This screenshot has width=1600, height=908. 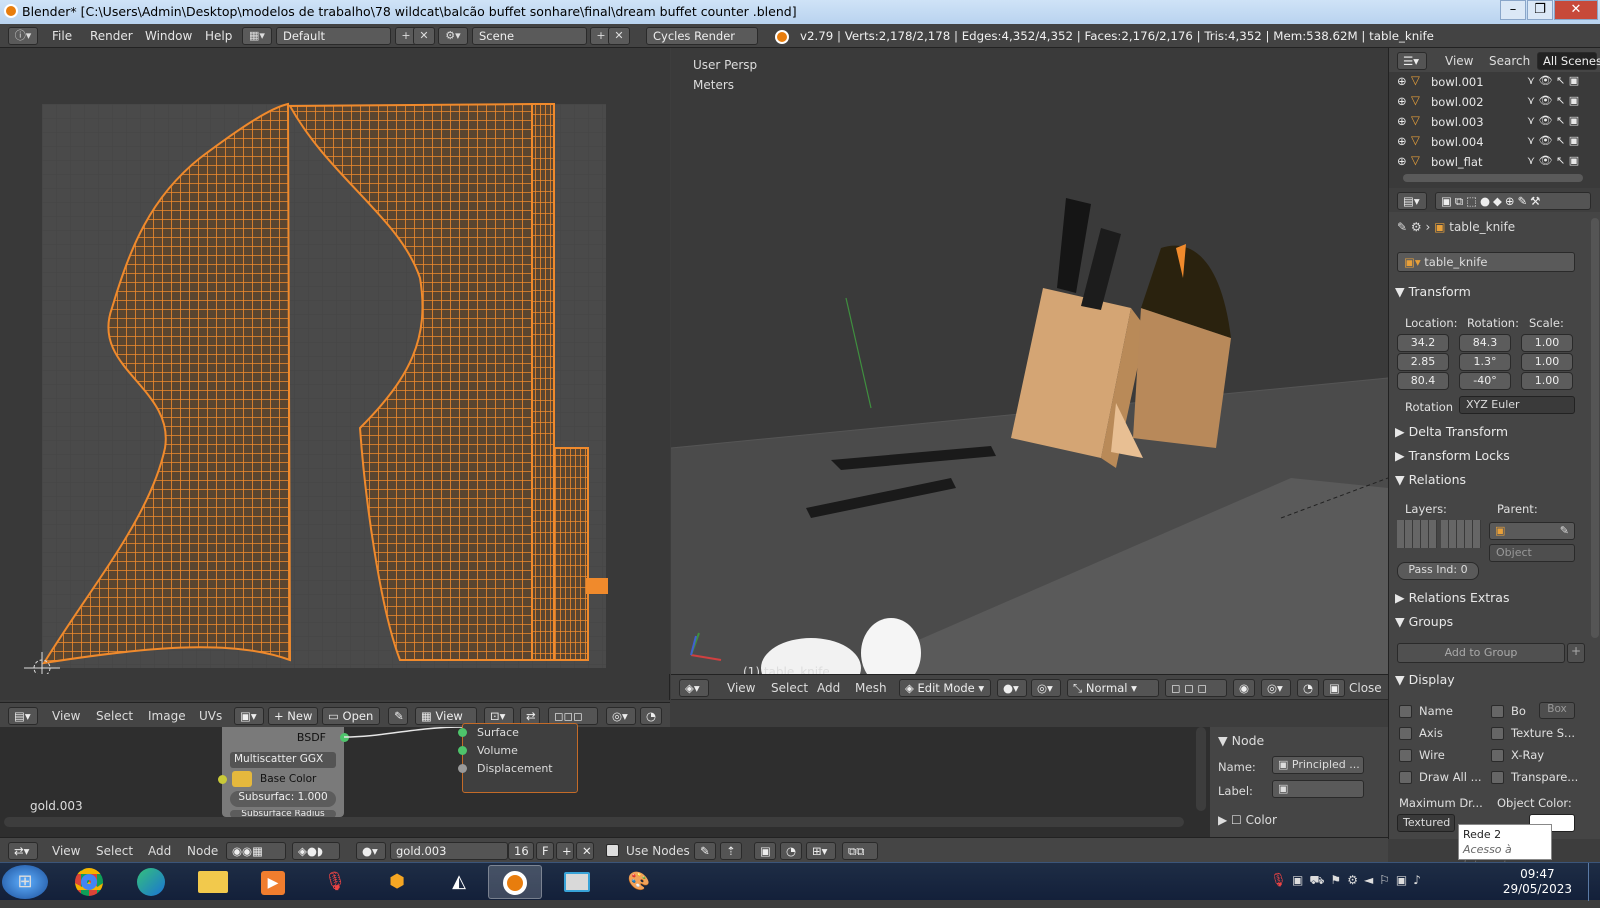 What do you see at coordinates (371, 851) in the screenshot?
I see `material-browse-icon: ●▾` at bounding box center [371, 851].